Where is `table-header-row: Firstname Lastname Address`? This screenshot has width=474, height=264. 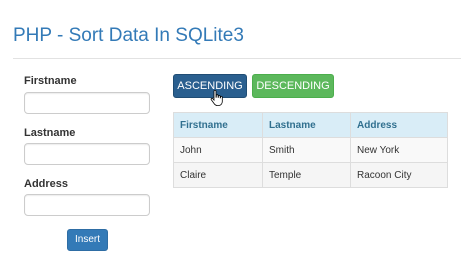
table-header-row: Firstname Lastname Address is located at coordinates (310, 125).